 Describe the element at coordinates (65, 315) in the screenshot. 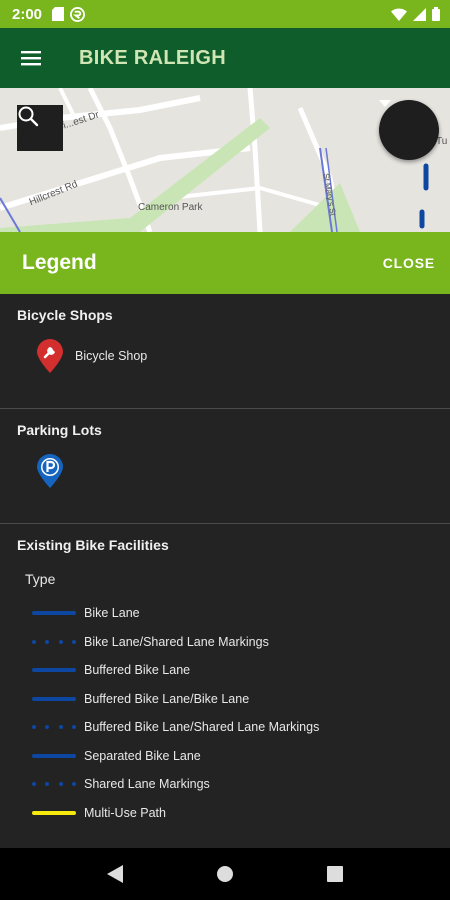

I see `section-title-bicycle-shops: Bicycle Shops` at that location.